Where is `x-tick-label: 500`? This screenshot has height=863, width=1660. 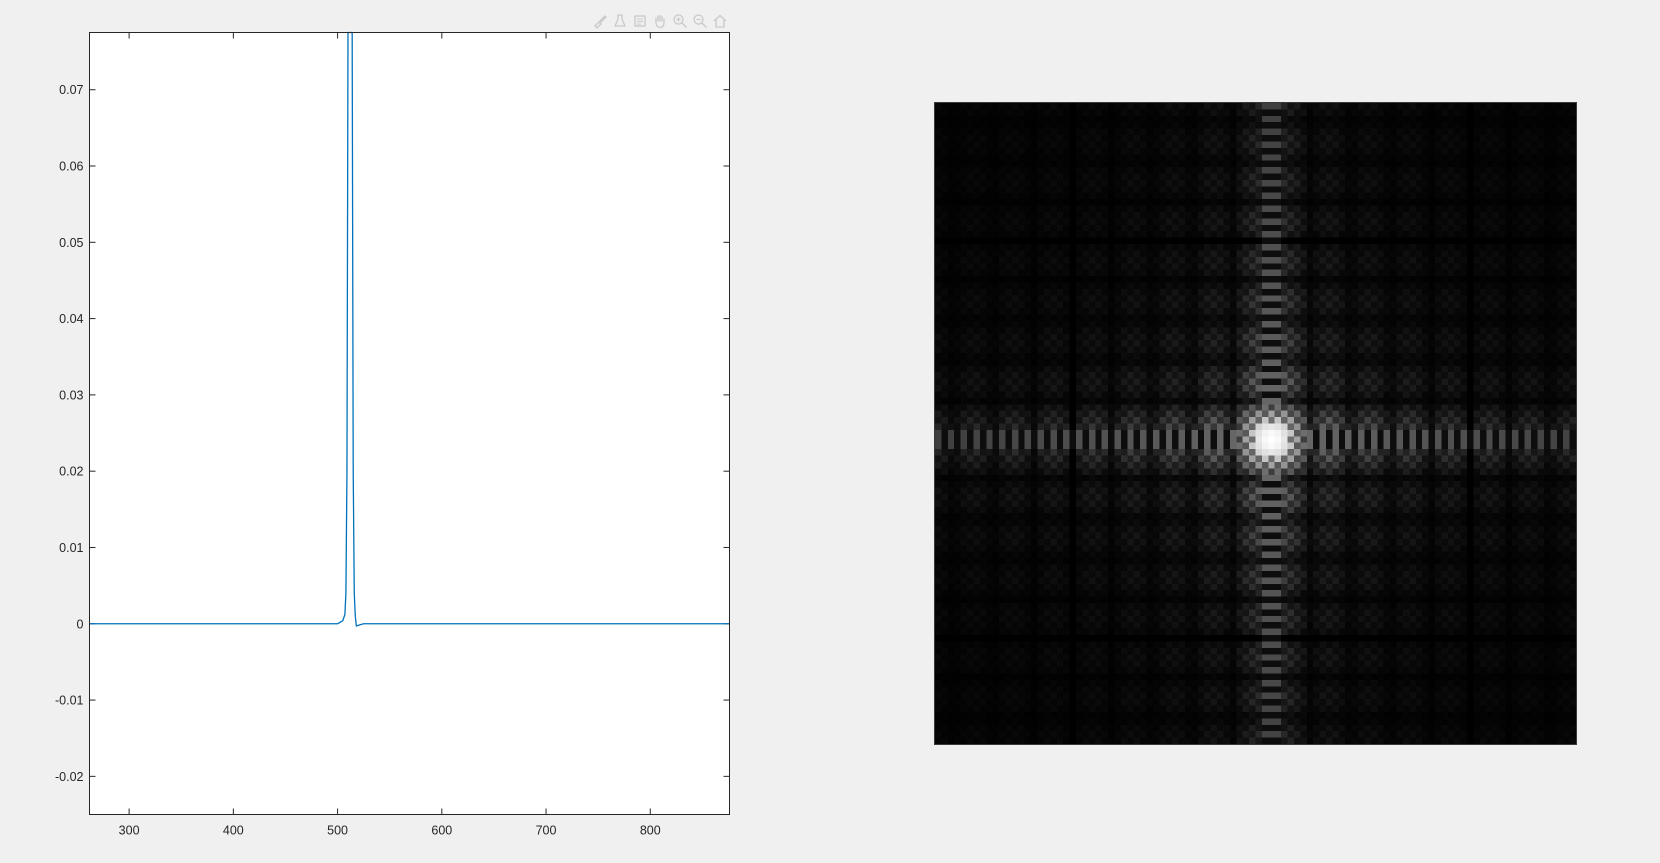
x-tick-label: 500 is located at coordinates (337, 831).